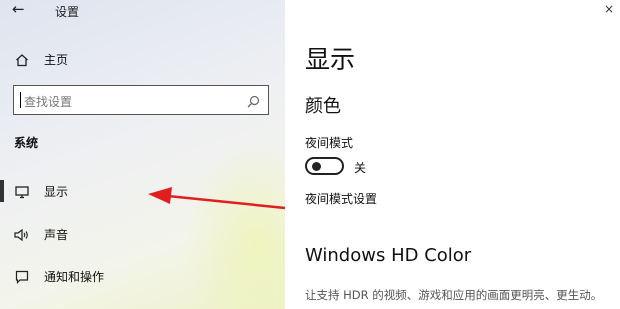 This screenshot has height=309, width=620. What do you see at coordinates (48, 102) in the screenshot?
I see `search-placeholder: 查找设置` at bounding box center [48, 102].